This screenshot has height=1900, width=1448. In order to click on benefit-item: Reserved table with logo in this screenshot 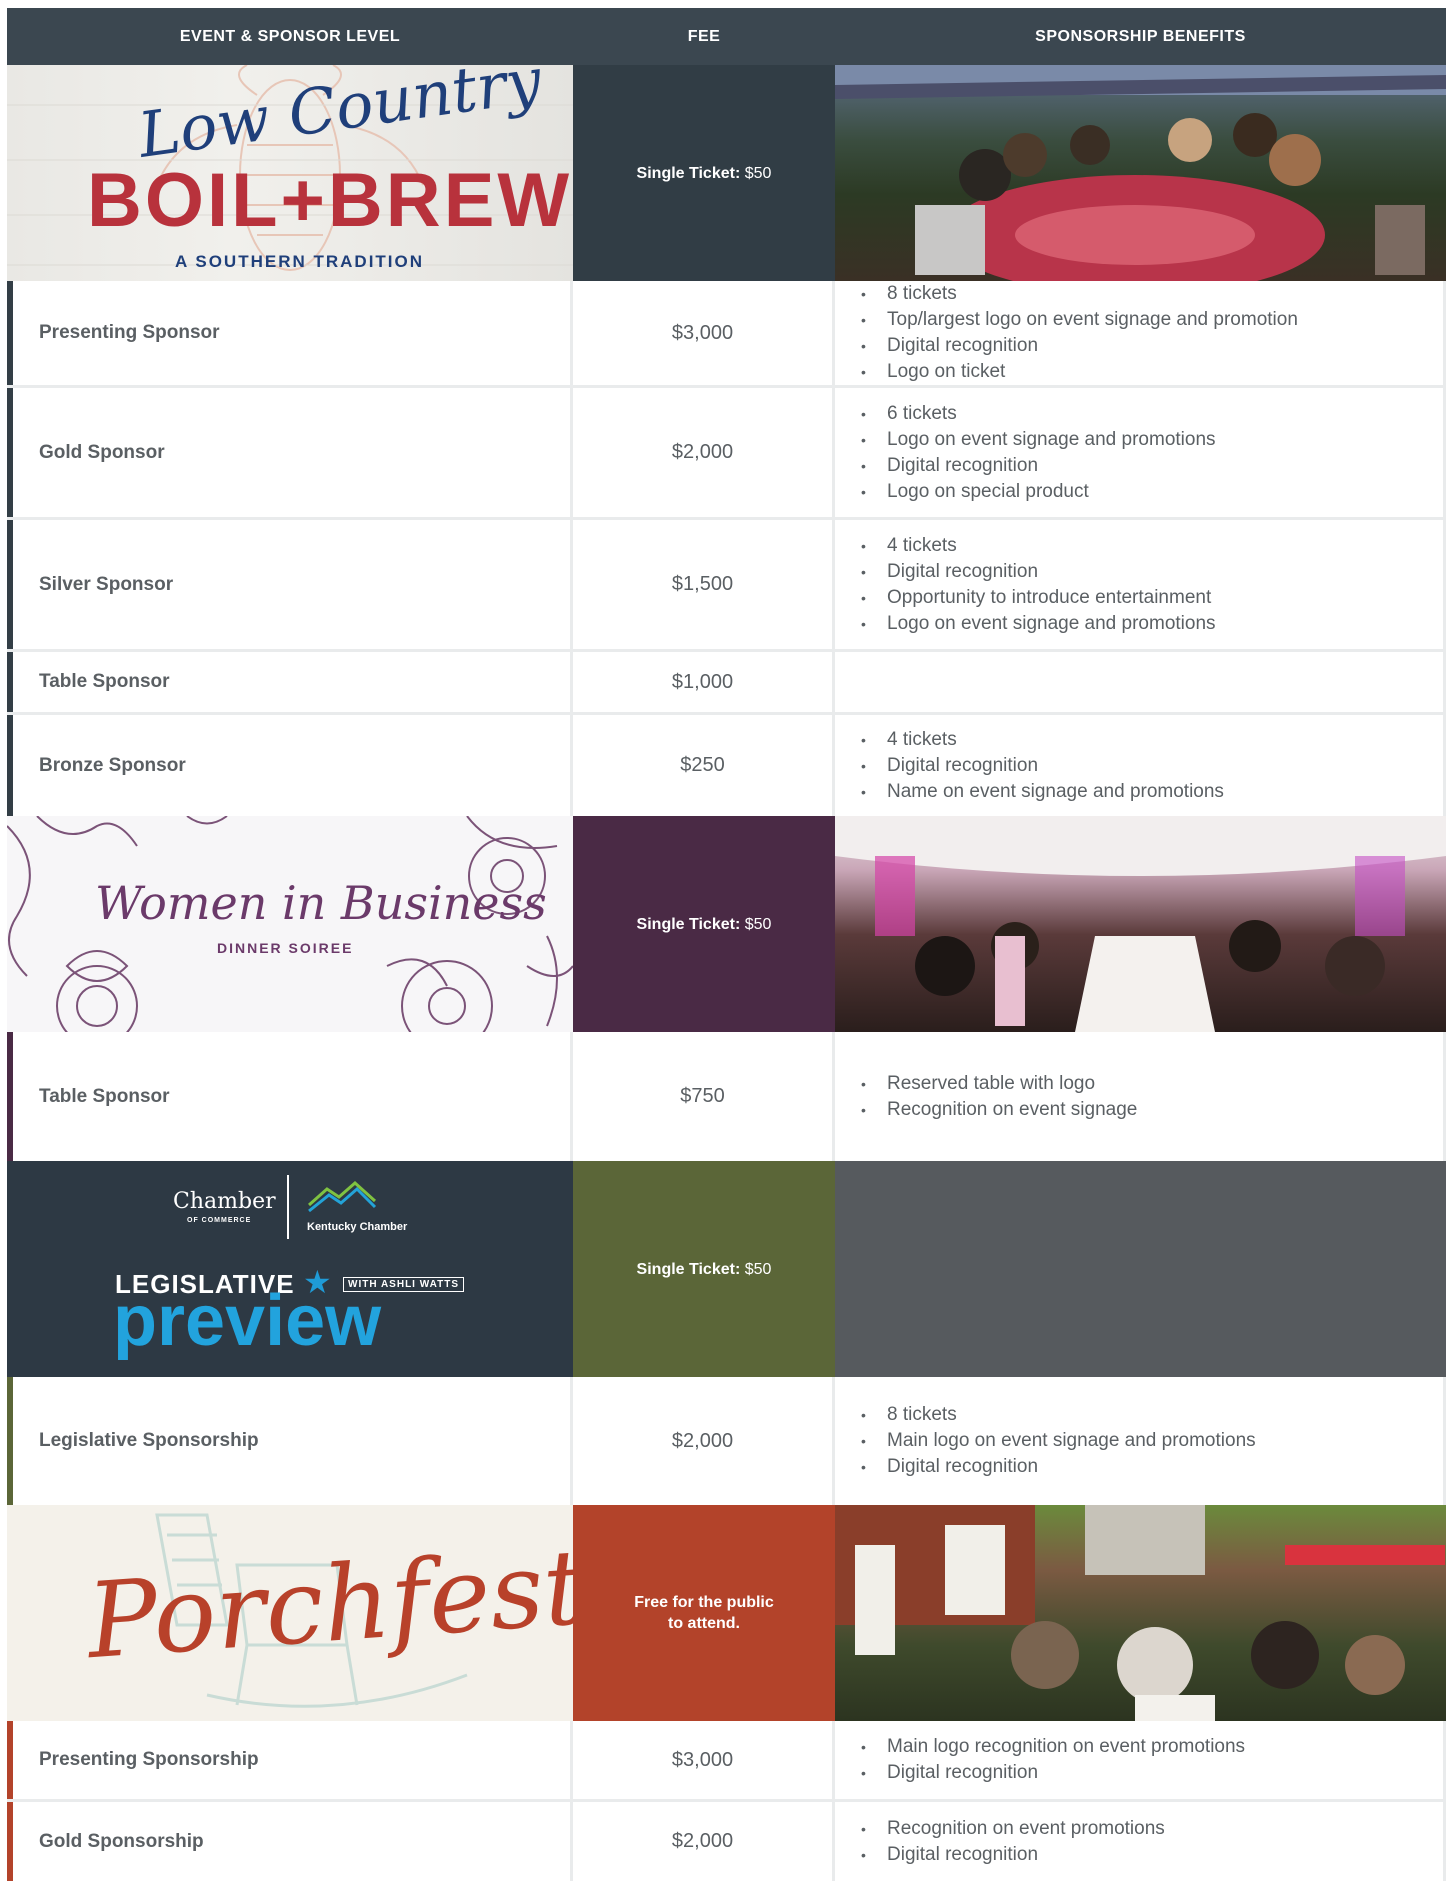, I will do `click(997, 1084)`.